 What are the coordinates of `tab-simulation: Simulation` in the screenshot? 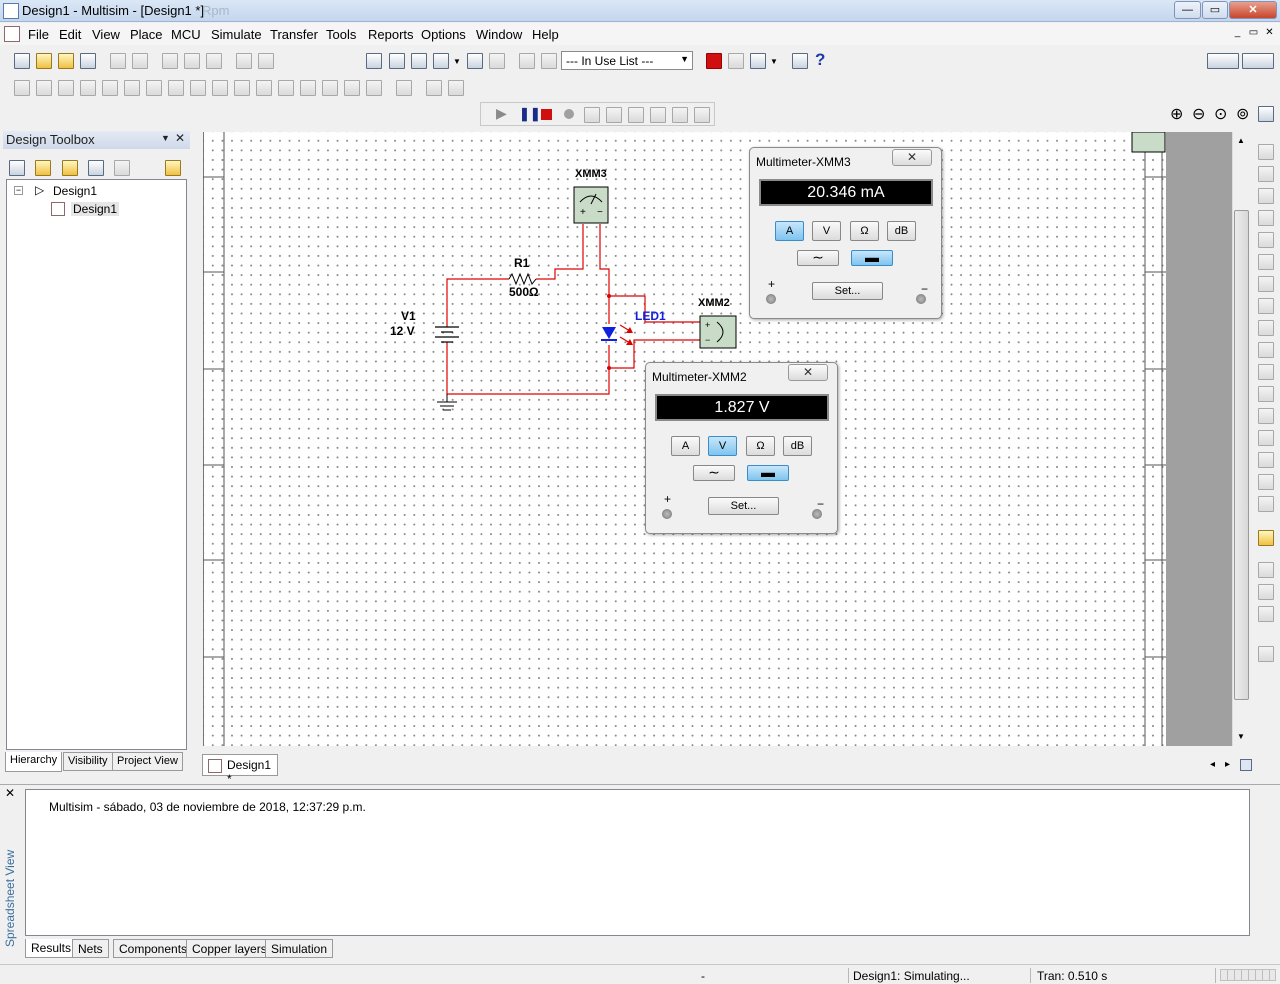 It's located at (299, 948).